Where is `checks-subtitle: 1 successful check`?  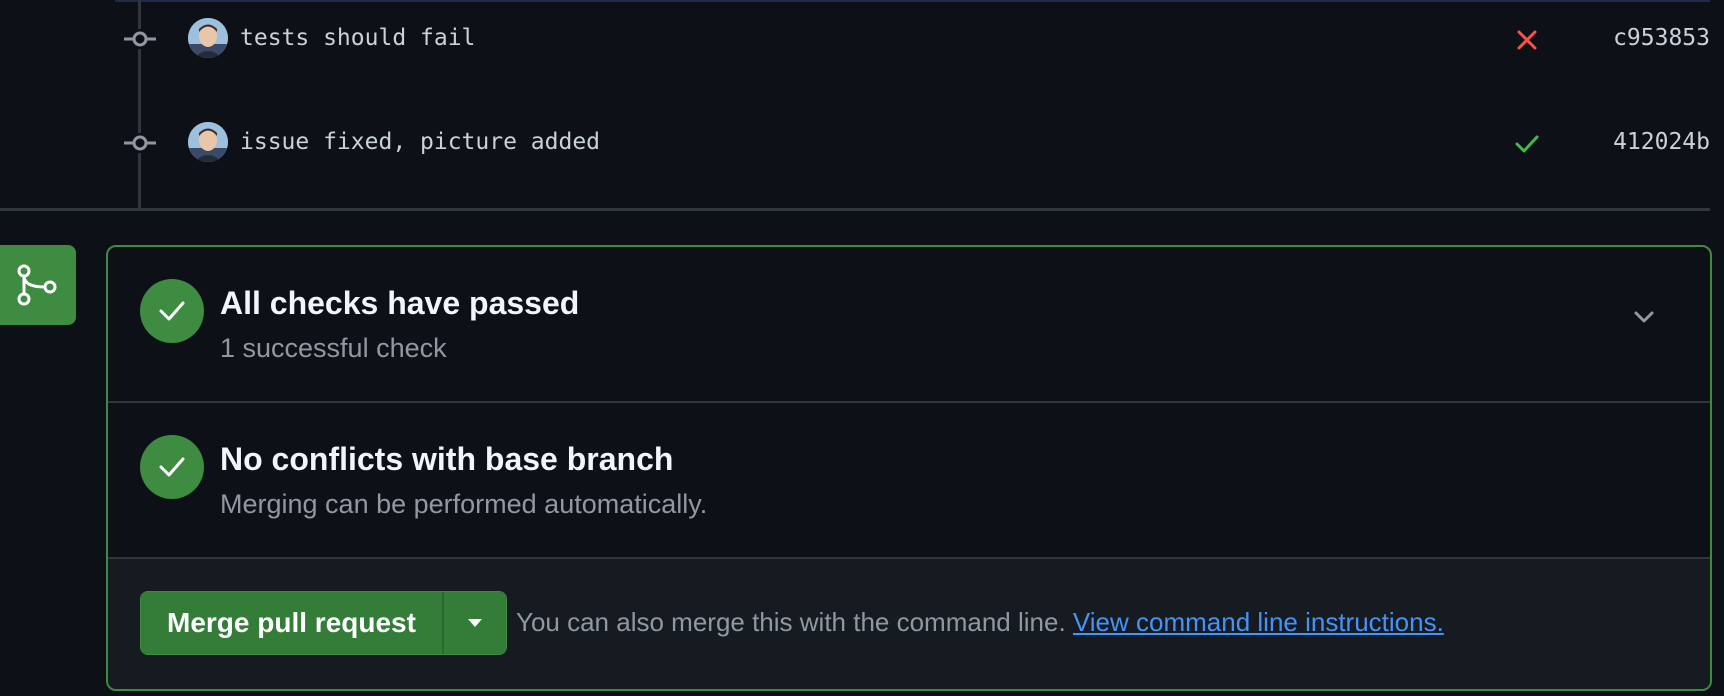
checks-subtitle: 1 successful check is located at coordinates (333, 348).